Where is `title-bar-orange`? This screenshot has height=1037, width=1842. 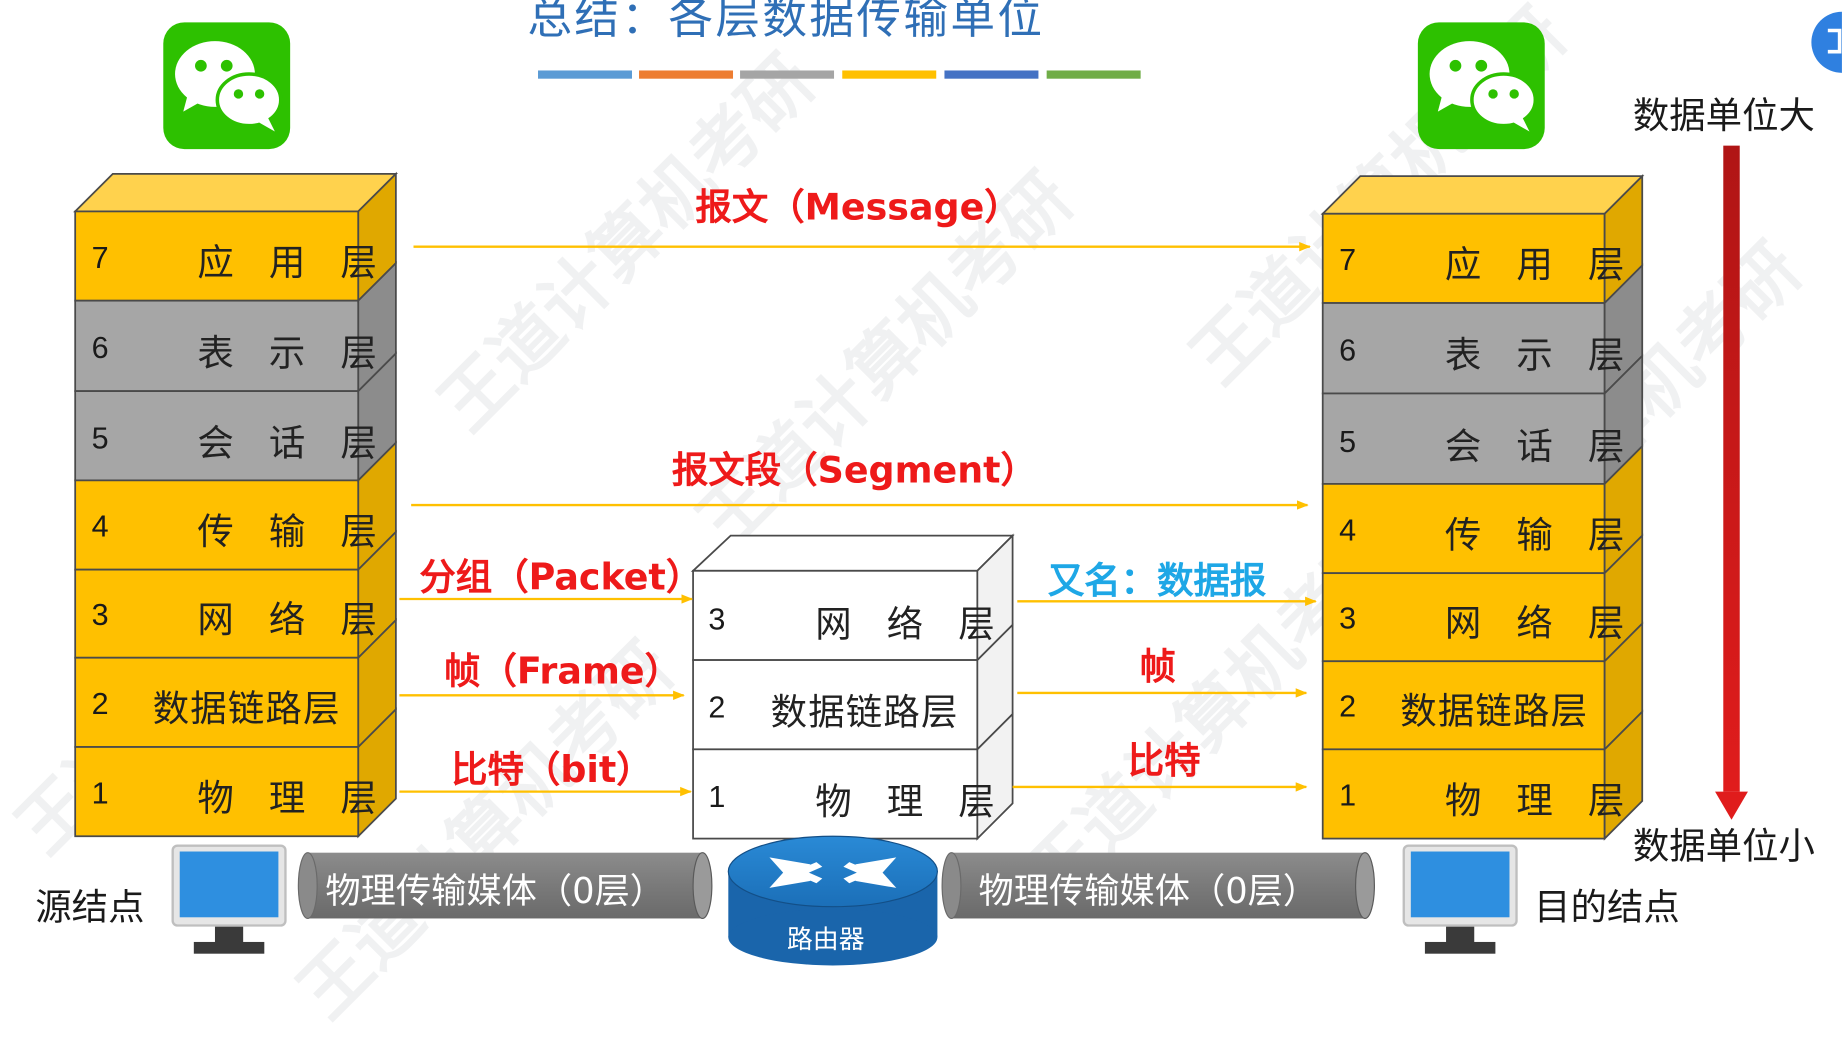 title-bar-orange is located at coordinates (686, 74).